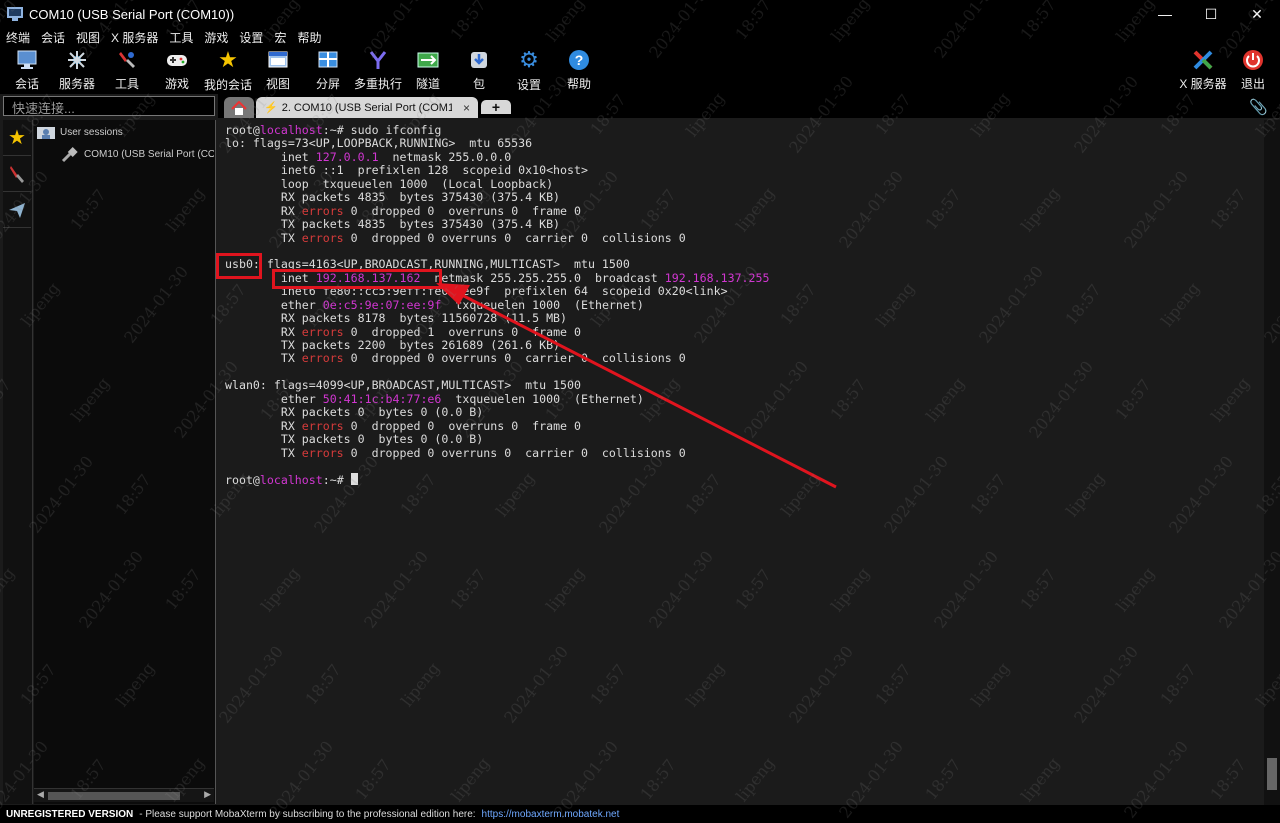  I want to click on toolbar-tunnel-button: 隧道, so click(428, 70).